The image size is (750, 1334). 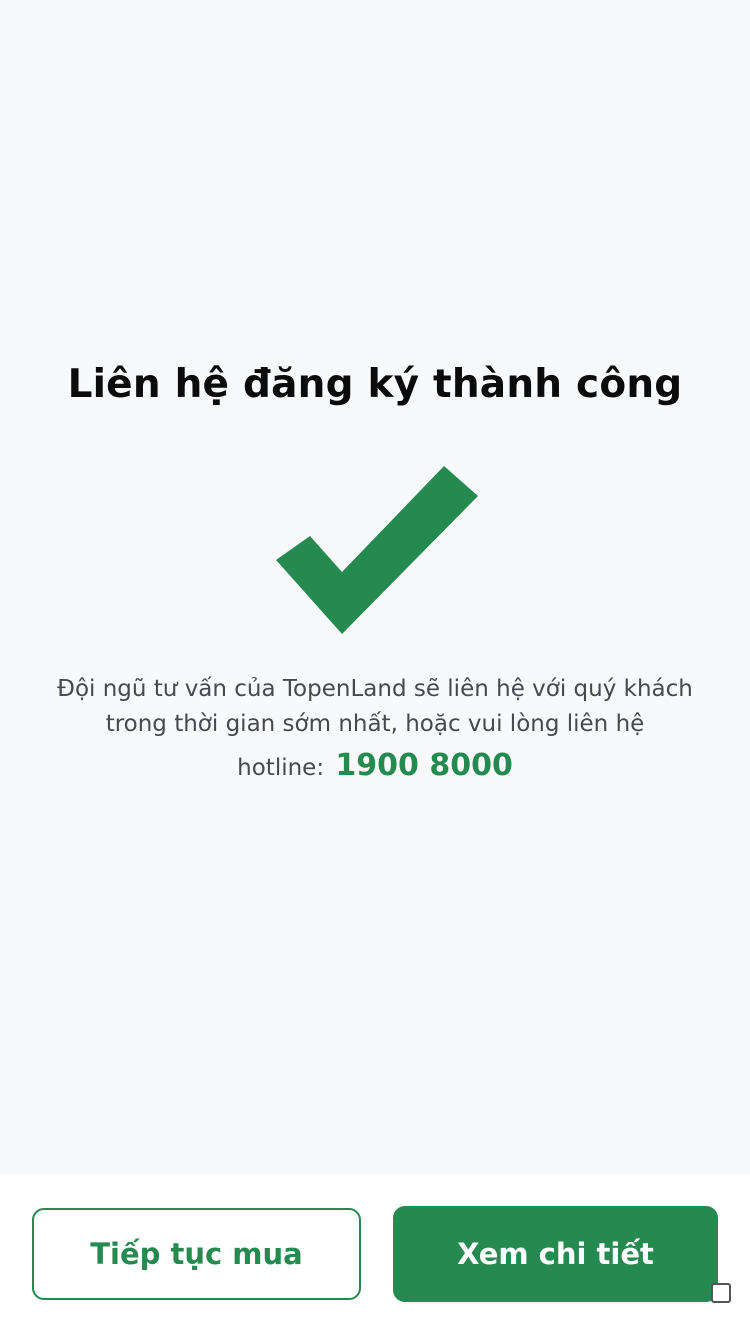 I want to click on hotline-line: hotline: 1900 8000, so click(x=375, y=767).